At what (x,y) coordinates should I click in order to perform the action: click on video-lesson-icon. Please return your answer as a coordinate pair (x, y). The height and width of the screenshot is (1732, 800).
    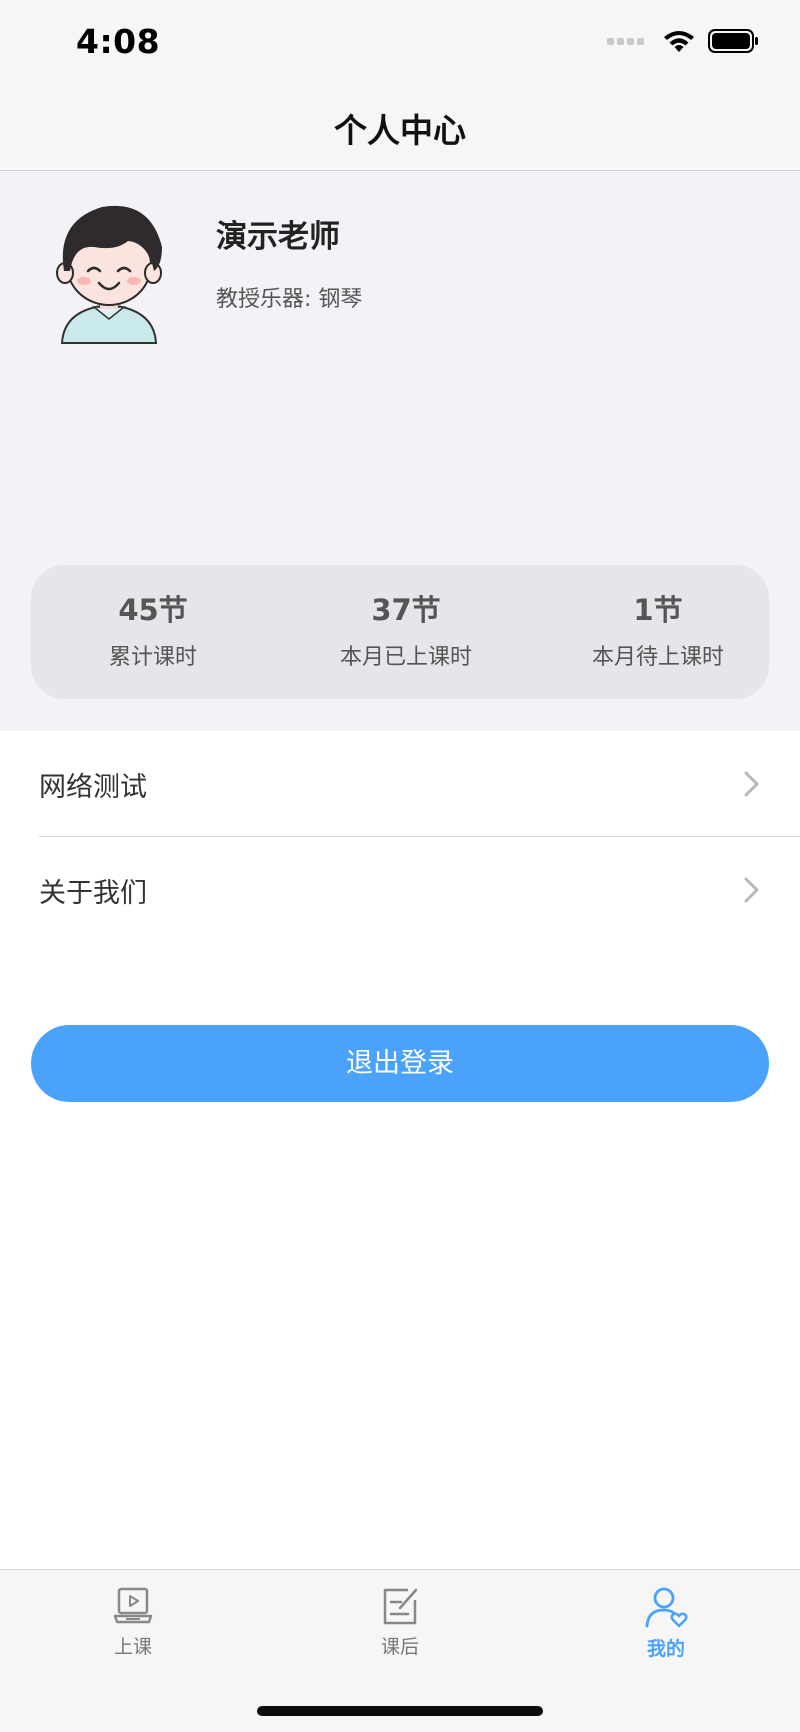
    Looking at the image, I should click on (133, 1605).